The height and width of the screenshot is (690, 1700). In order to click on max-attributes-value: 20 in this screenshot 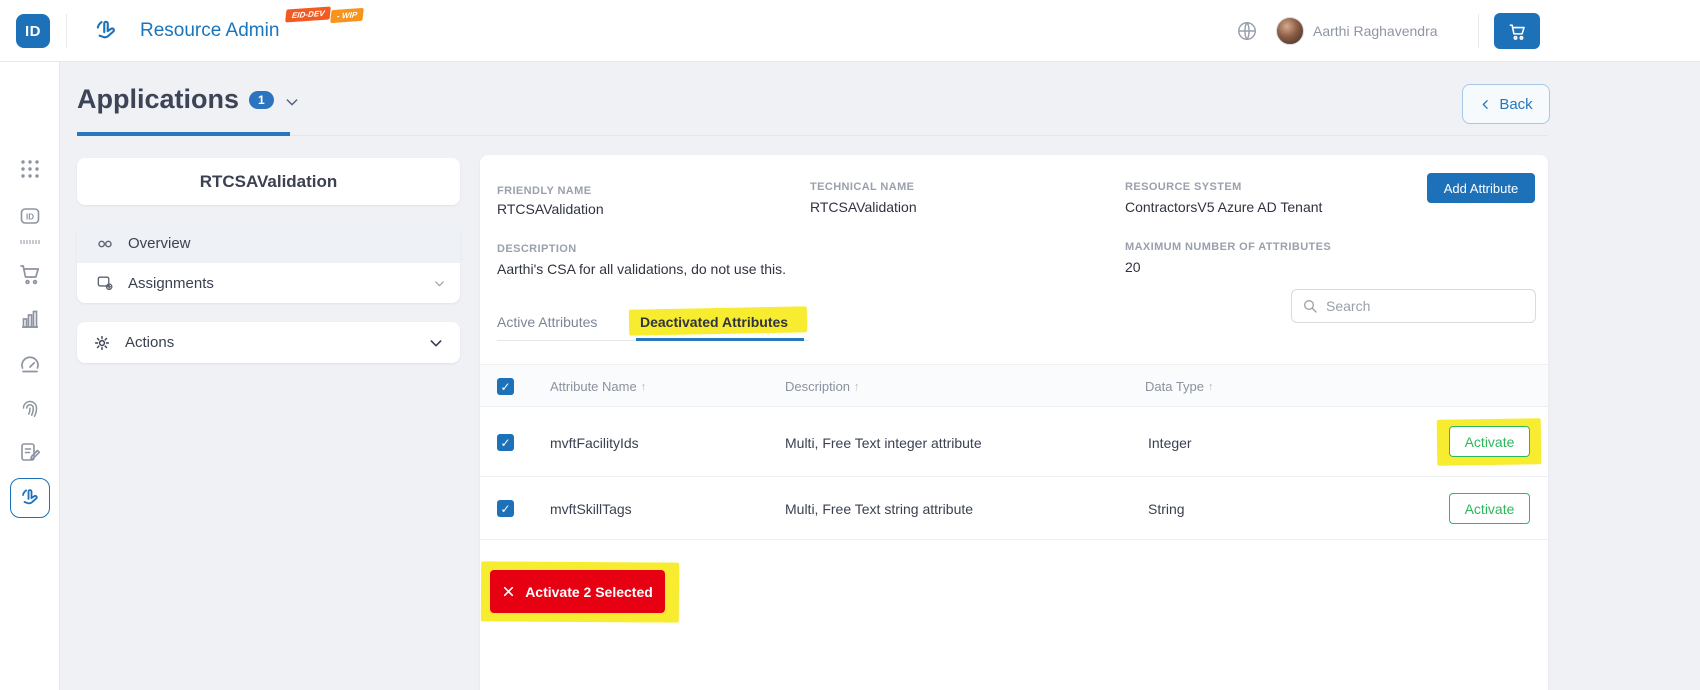, I will do `click(1133, 267)`.